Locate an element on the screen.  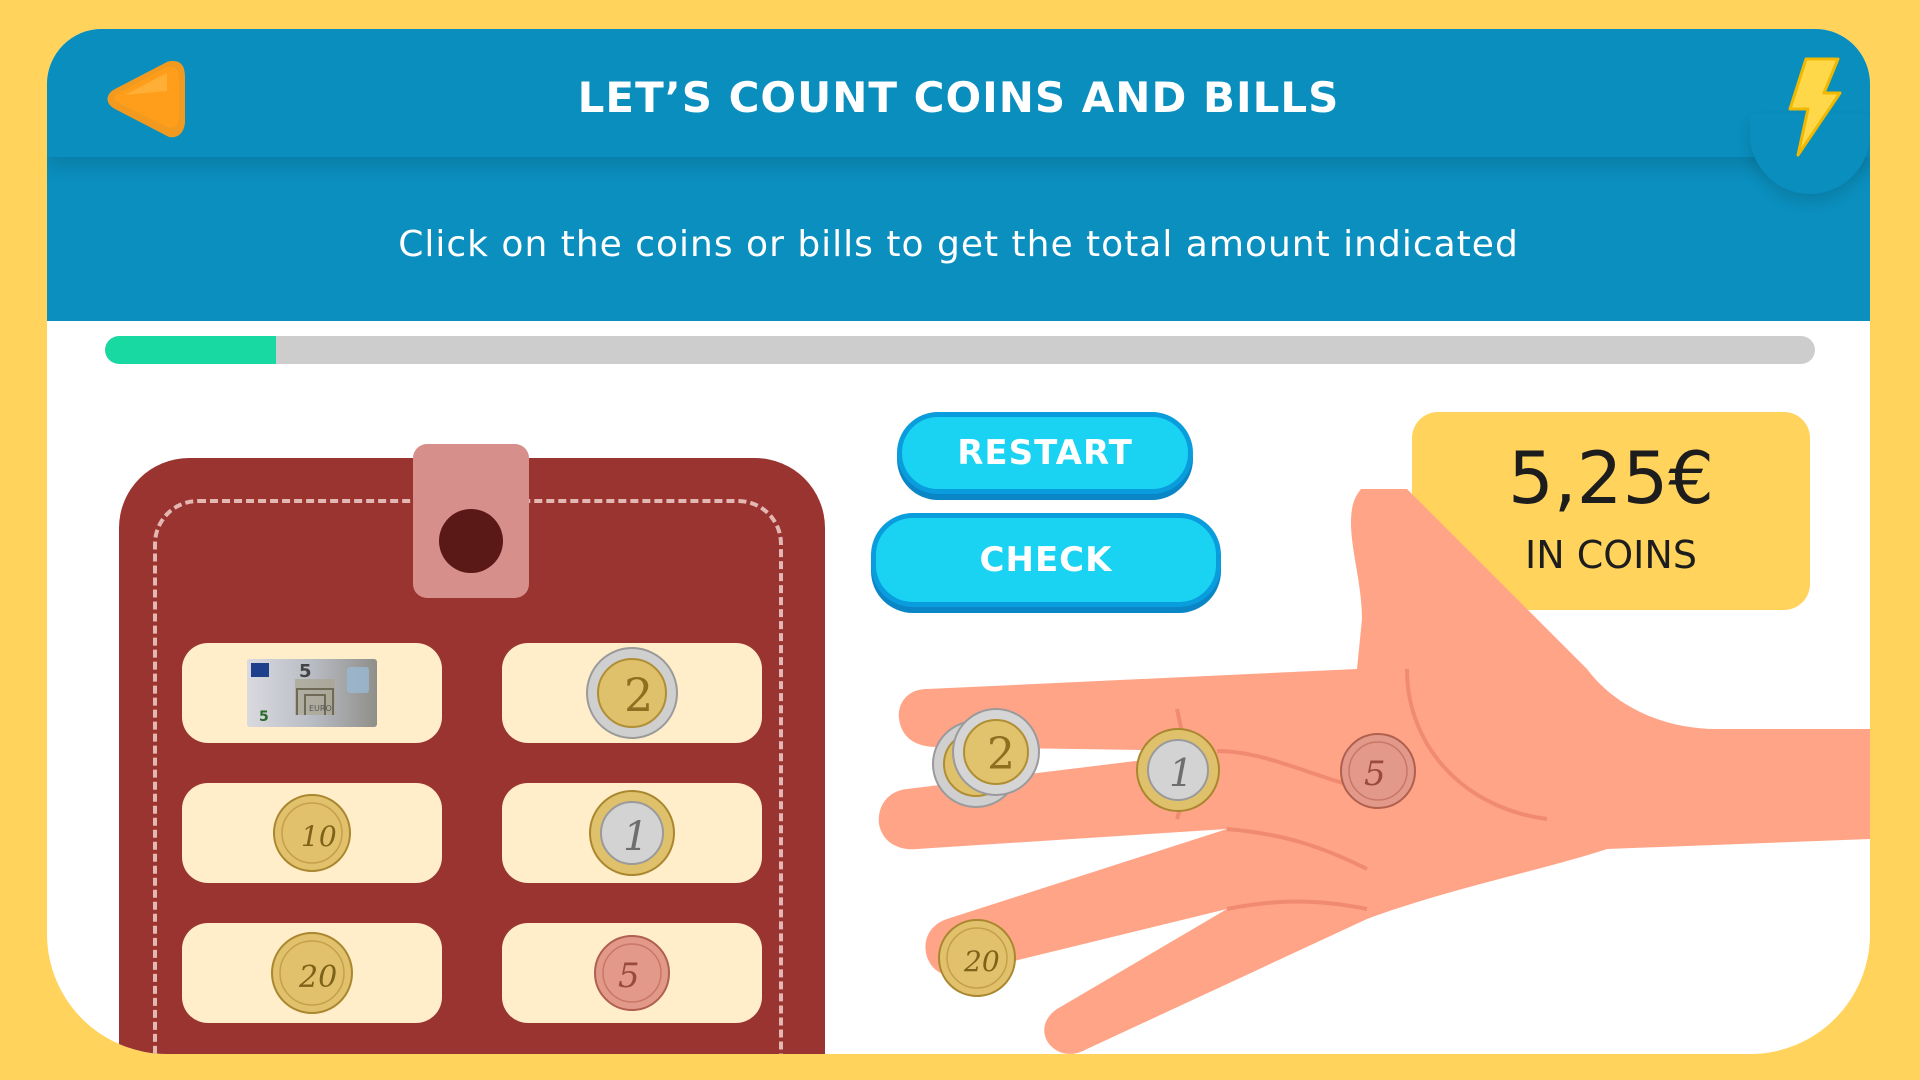
progress-bar is located at coordinates (960, 350).